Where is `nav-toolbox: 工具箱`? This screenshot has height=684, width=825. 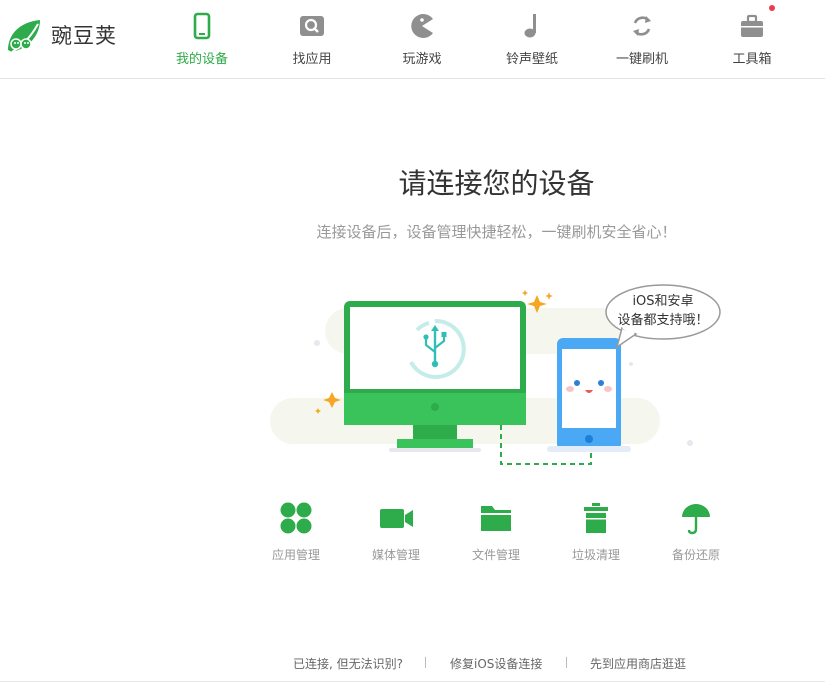
nav-toolbox: 工具箱 is located at coordinates (752, 39).